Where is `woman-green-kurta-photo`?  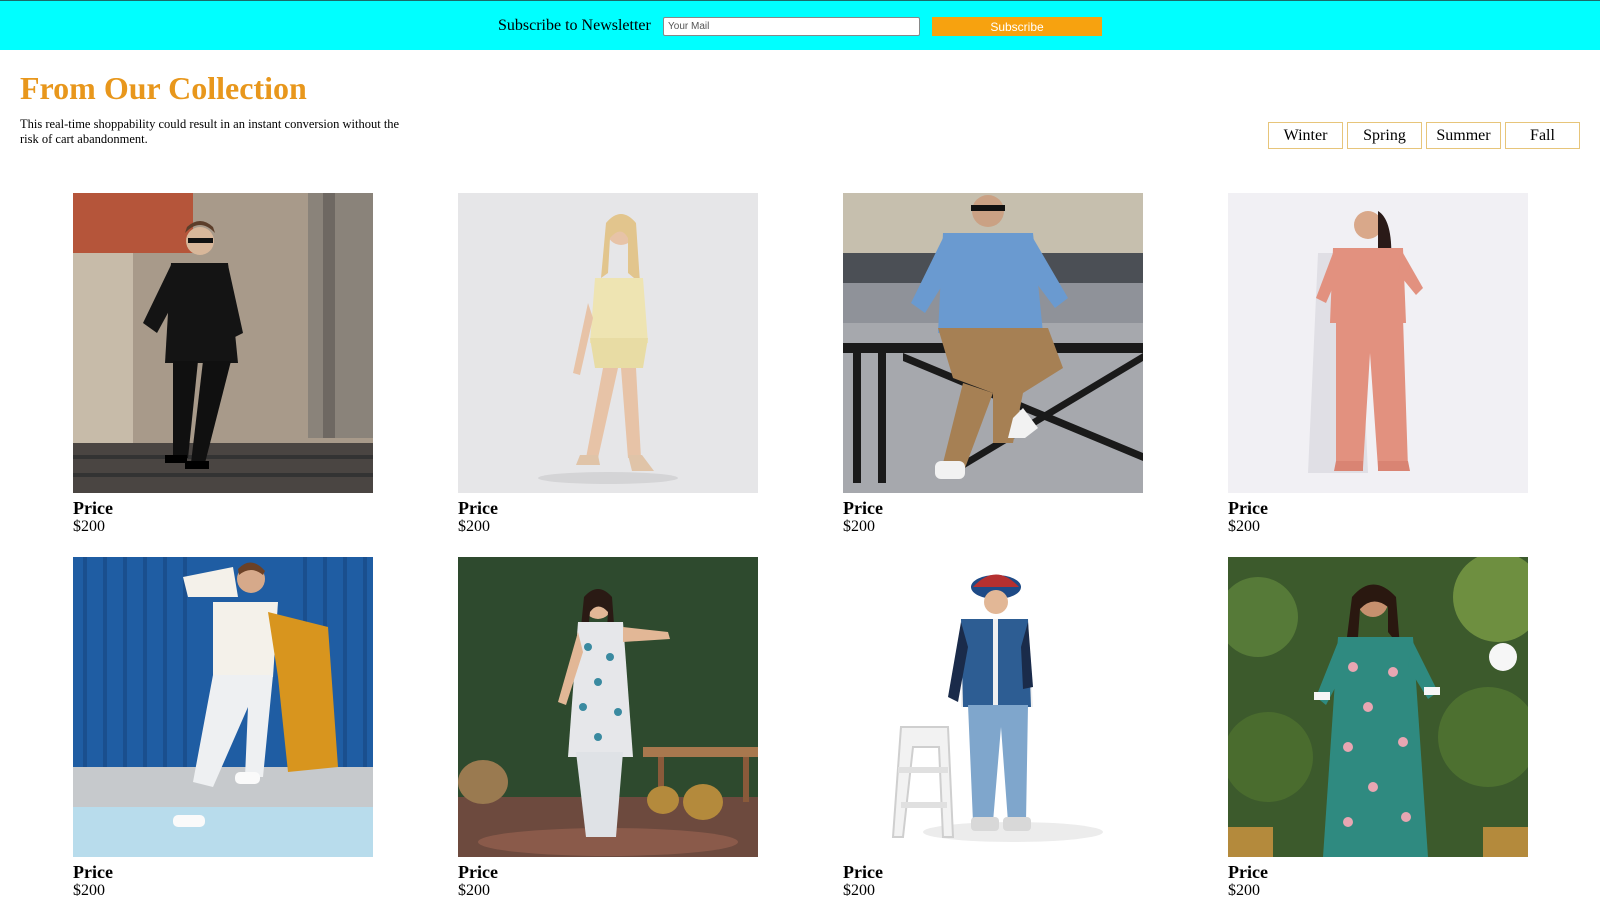 woman-green-kurta-photo is located at coordinates (1378, 707).